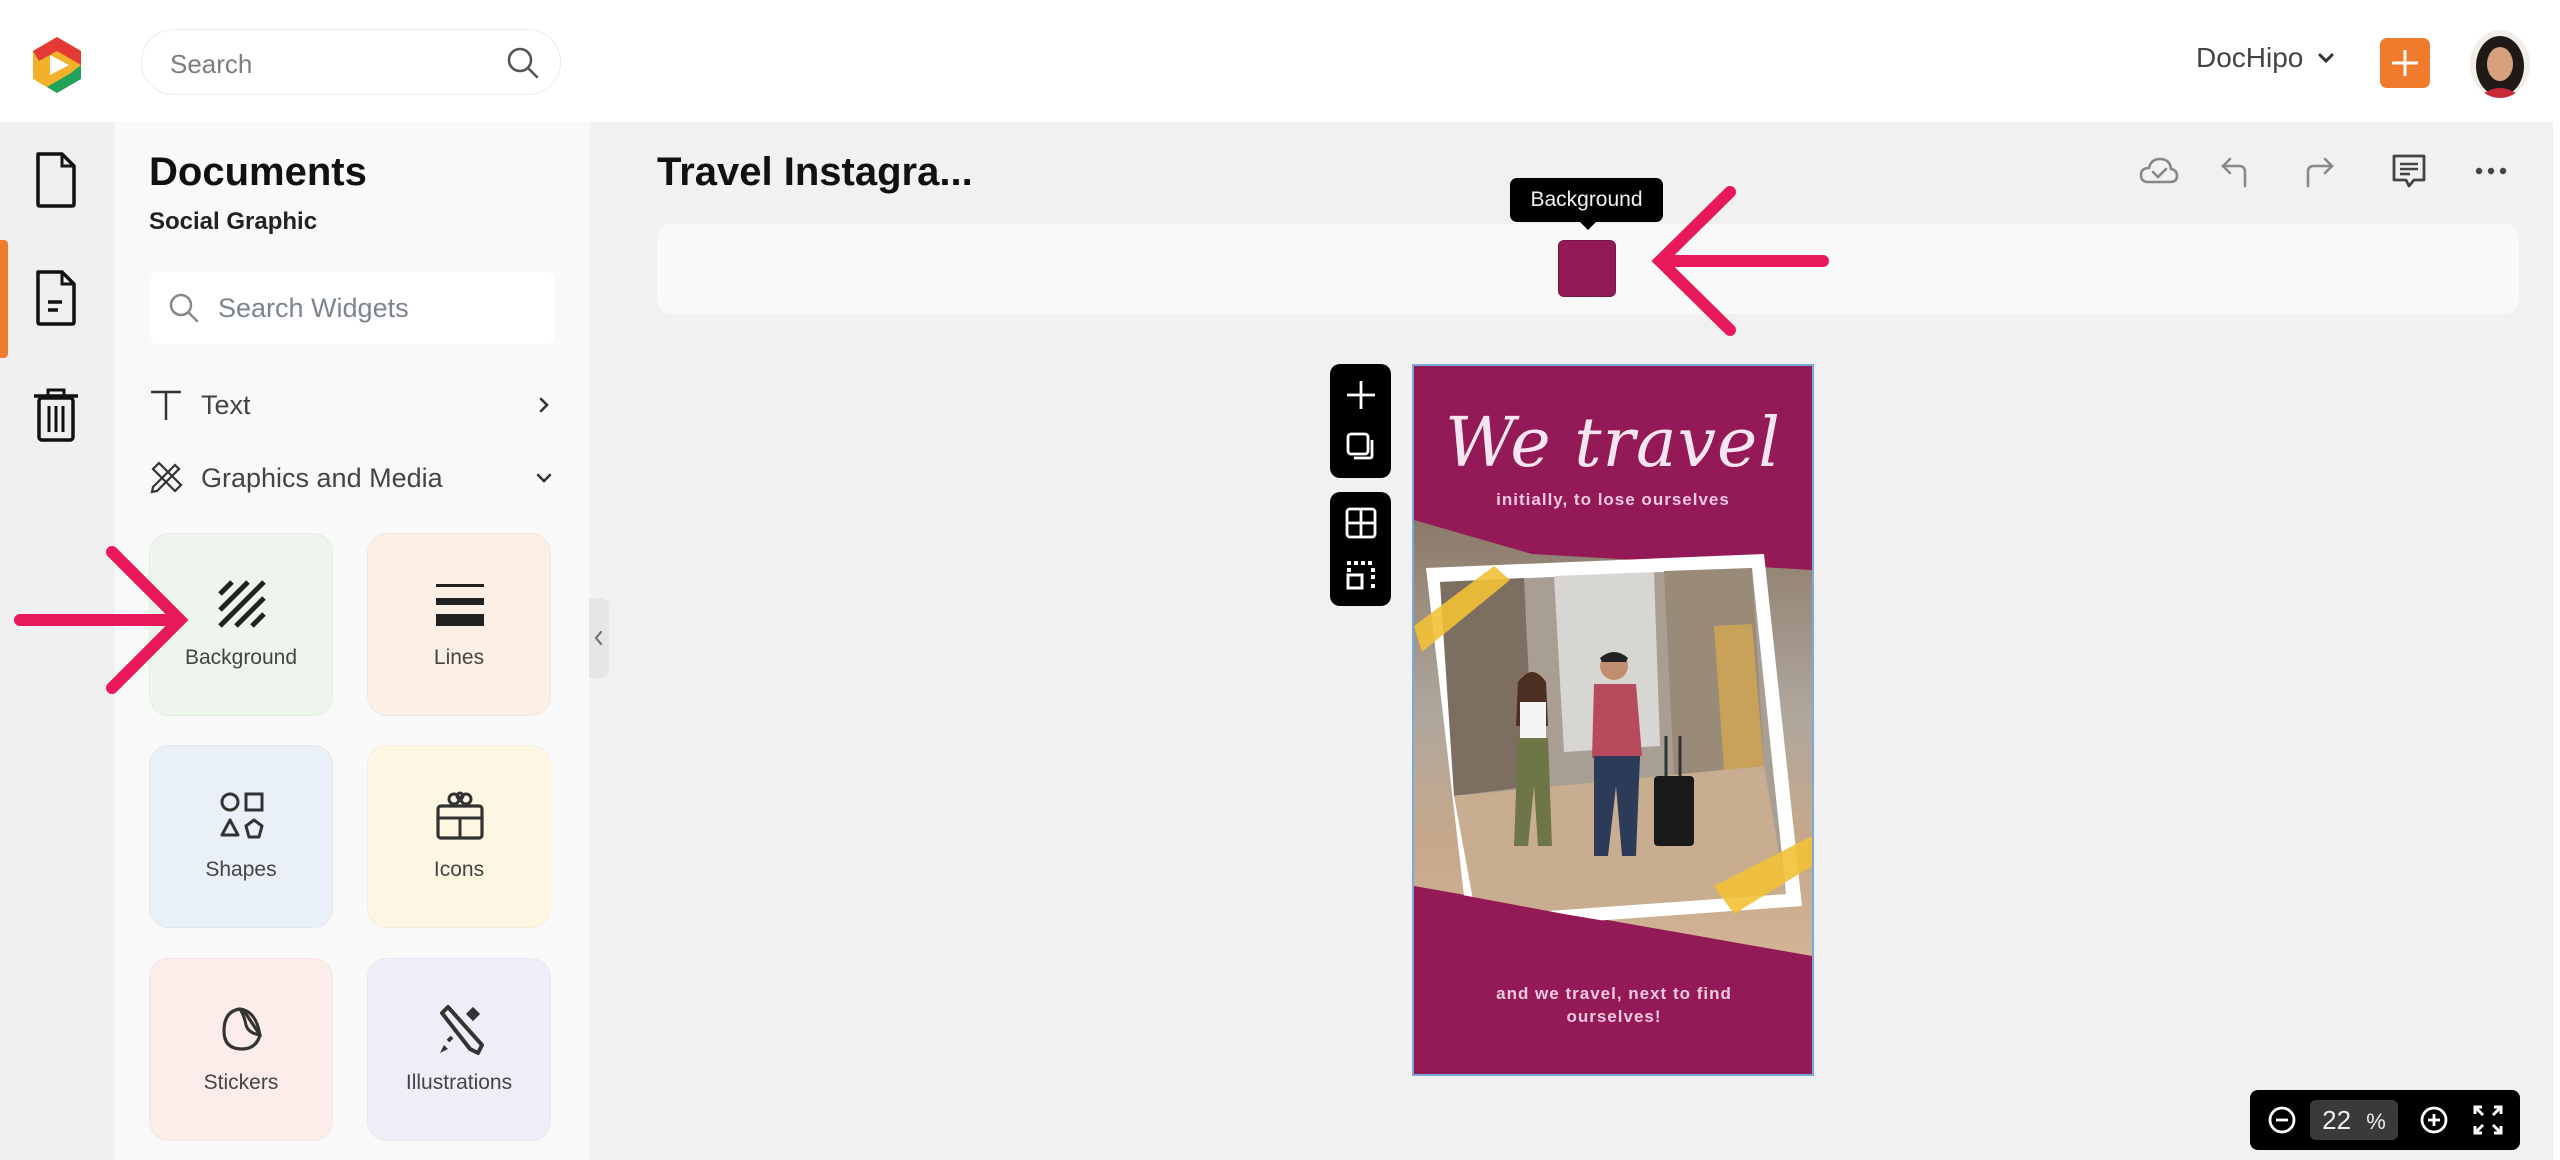 The height and width of the screenshot is (1160, 2560). I want to click on widget-icons: Icons, so click(459, 836).